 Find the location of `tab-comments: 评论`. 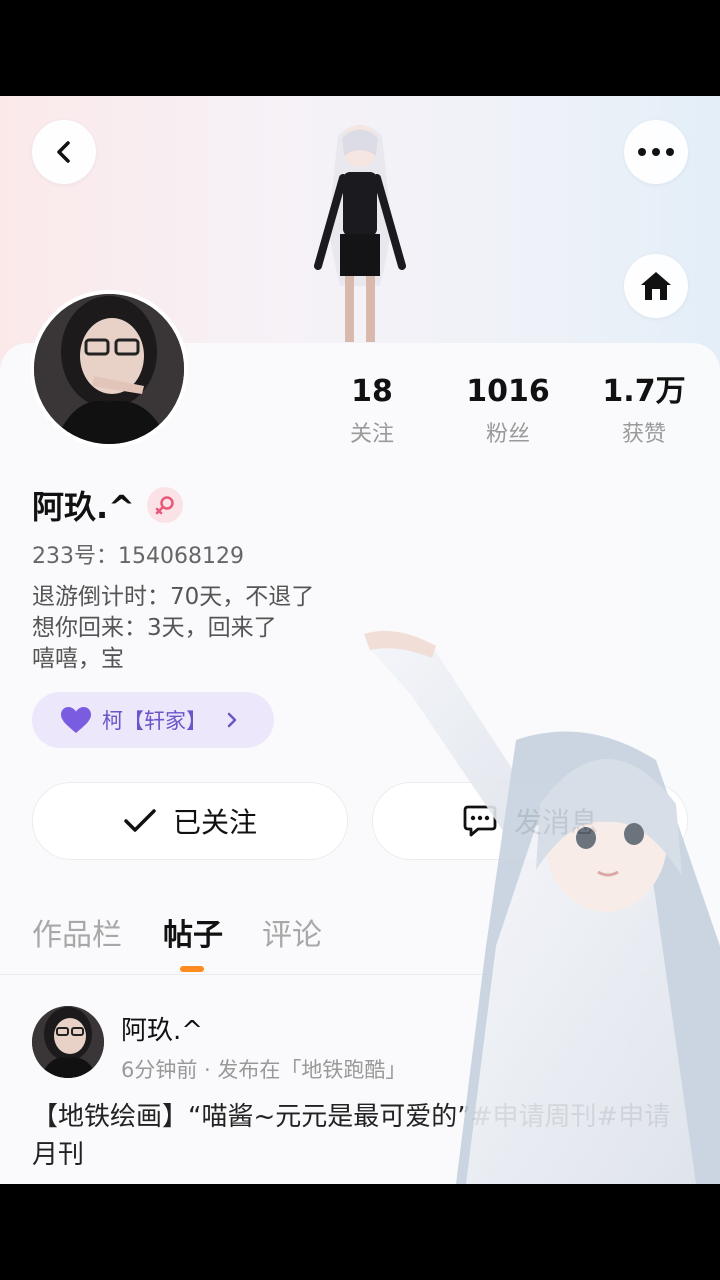

tab-comments: 评论 is located at coordinates (292, 932).